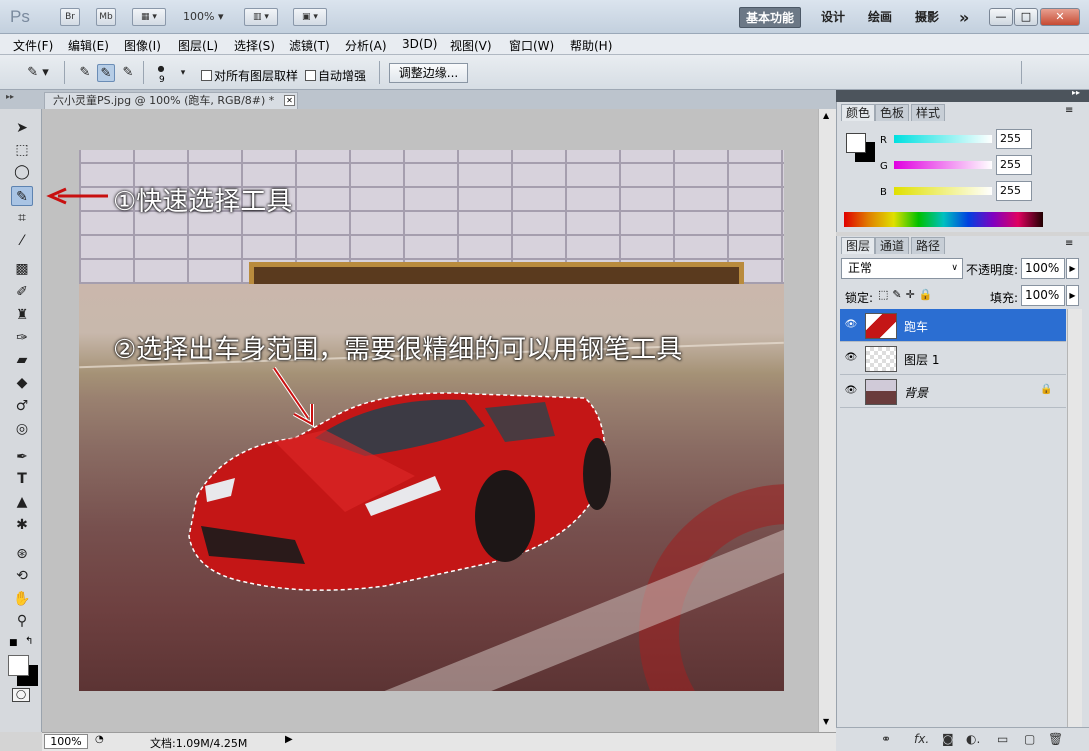  What do you see at coordinates (902, 268) in the screenshot?
I see `blend-mode-select: 正常 ∨` at bounding box center [902, 268].